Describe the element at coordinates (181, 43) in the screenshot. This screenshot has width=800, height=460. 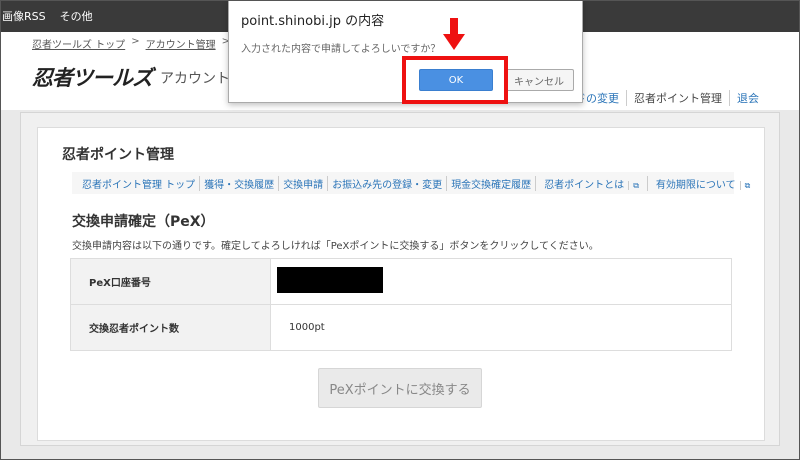
I see `breadcrumb-item-account: アカウント管理` at that location.